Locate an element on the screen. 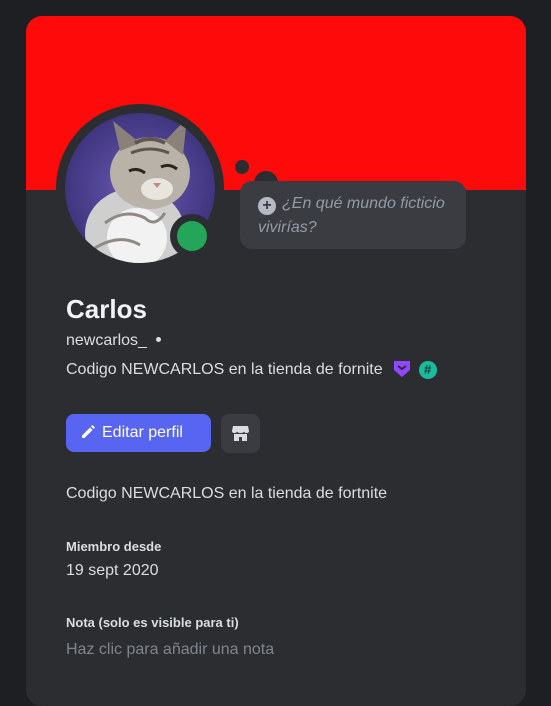 This screenshot has width=551, height=706. username-row: newcarlos_ is located at coordinates (113, 341).